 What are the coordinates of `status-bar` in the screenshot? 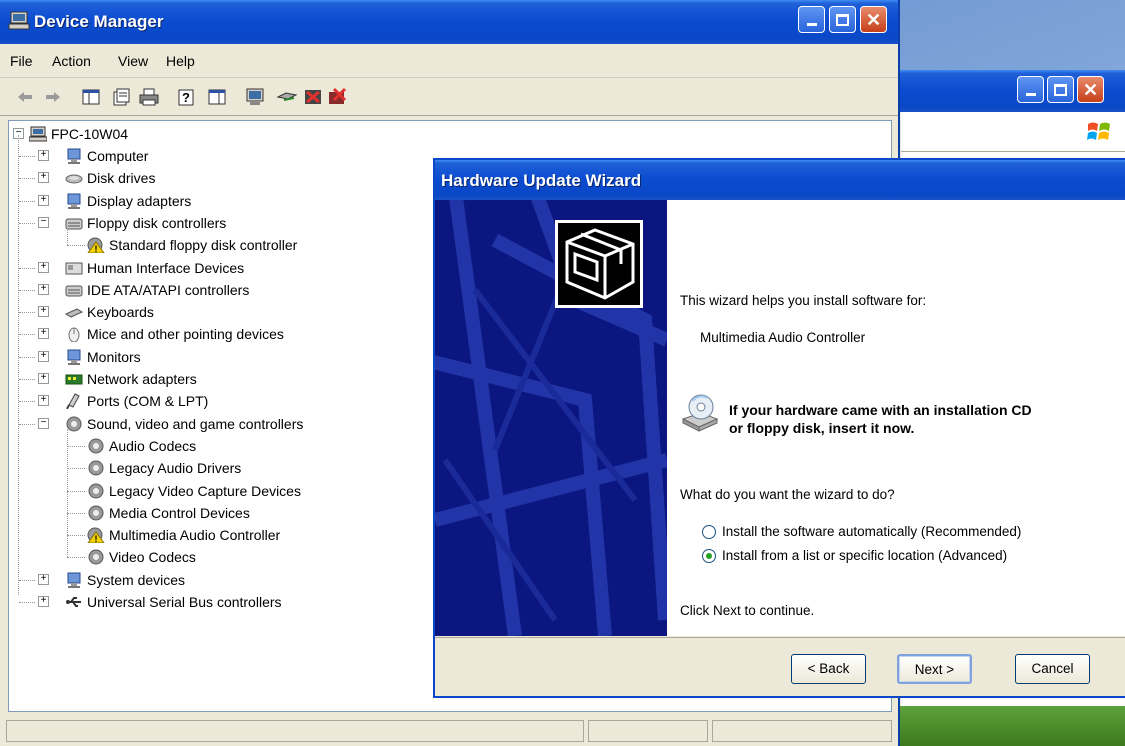 It's located at (449, 731).